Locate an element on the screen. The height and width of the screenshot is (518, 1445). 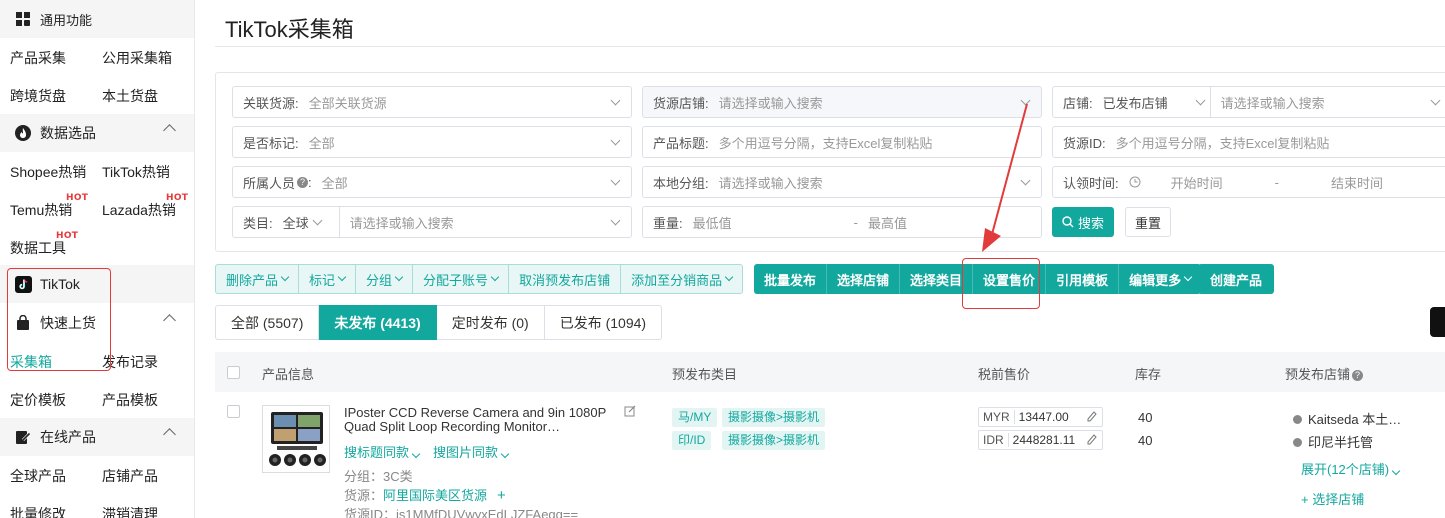
header-product-info: 产品信息 is located at coordinates (288, 374).